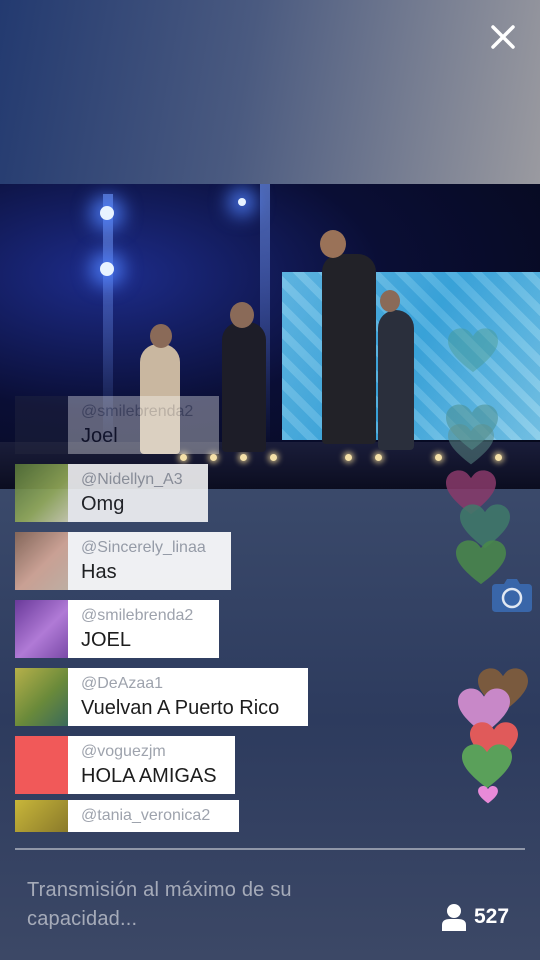  I want to click on comment-message: HOLA AMIGAS, so click(149, 776).